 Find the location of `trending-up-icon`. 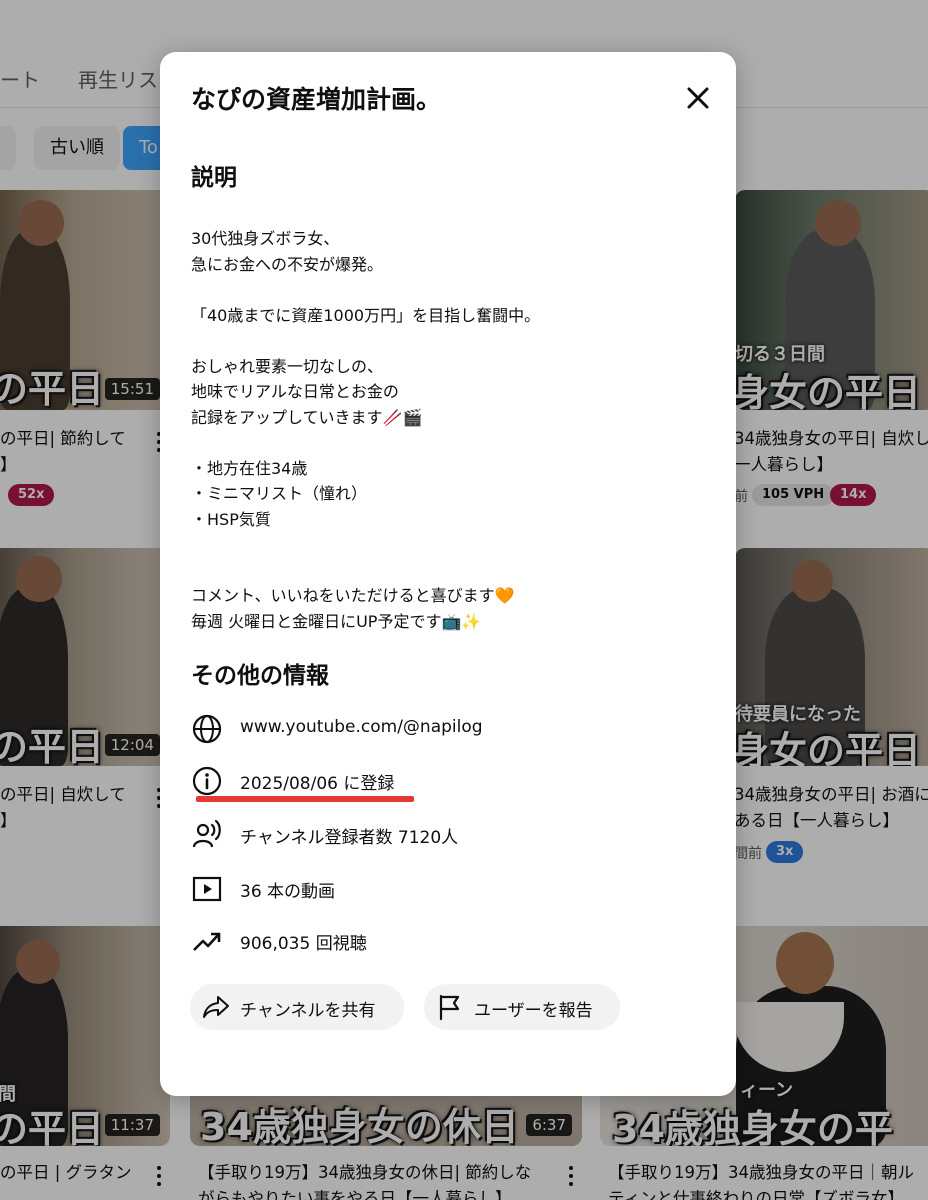

trending-up-icon is located at coordinates (207, 941).